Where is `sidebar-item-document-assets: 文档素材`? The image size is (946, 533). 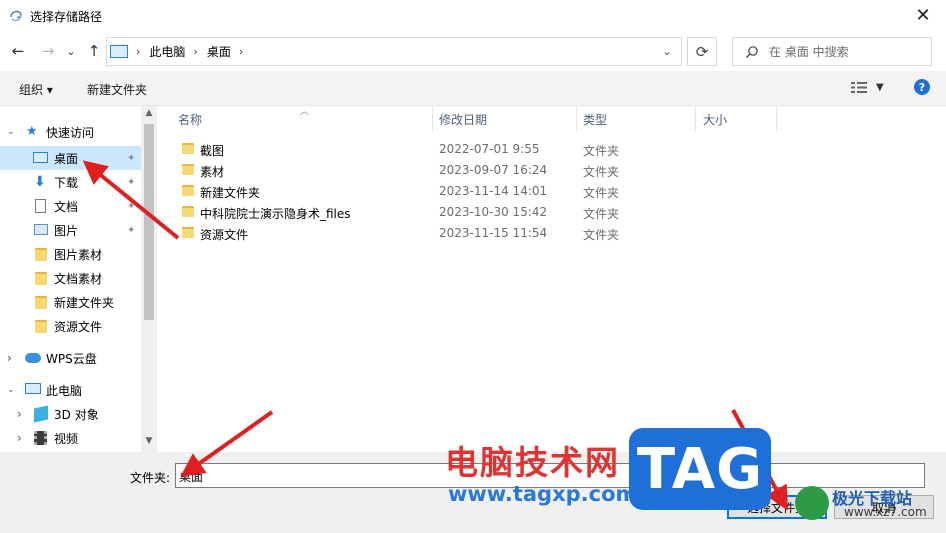 sidebar-item-document-assets: 文档素材 is located at coordinates (70, 278).